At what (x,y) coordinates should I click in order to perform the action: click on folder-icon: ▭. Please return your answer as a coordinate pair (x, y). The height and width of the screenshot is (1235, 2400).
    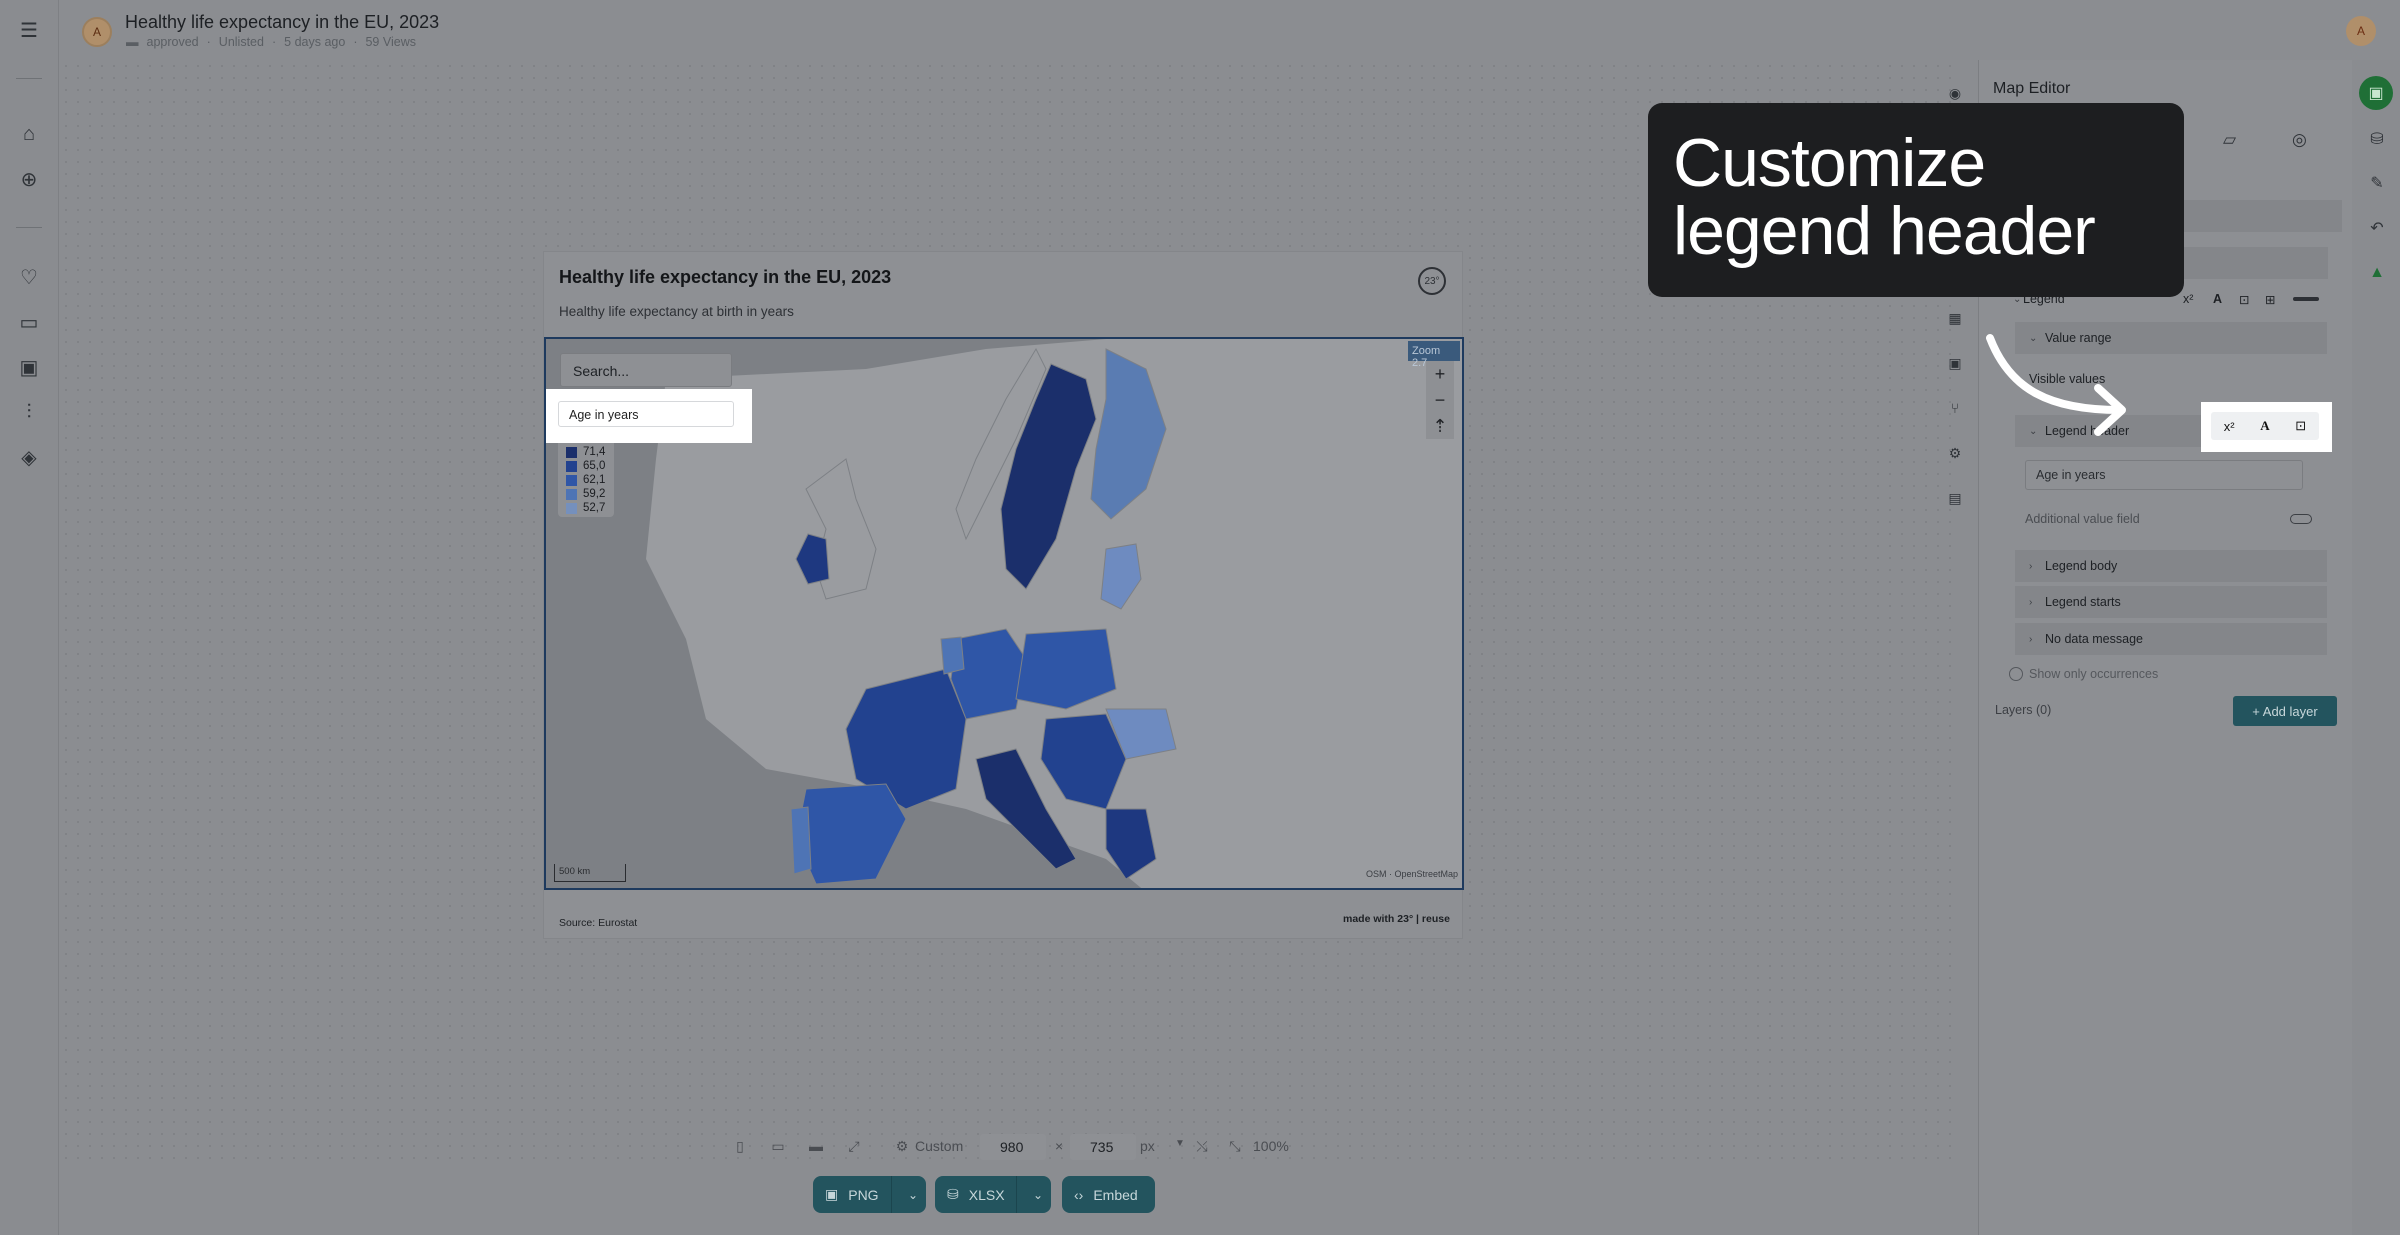
    Looking at the image, I should click on (29, 322).